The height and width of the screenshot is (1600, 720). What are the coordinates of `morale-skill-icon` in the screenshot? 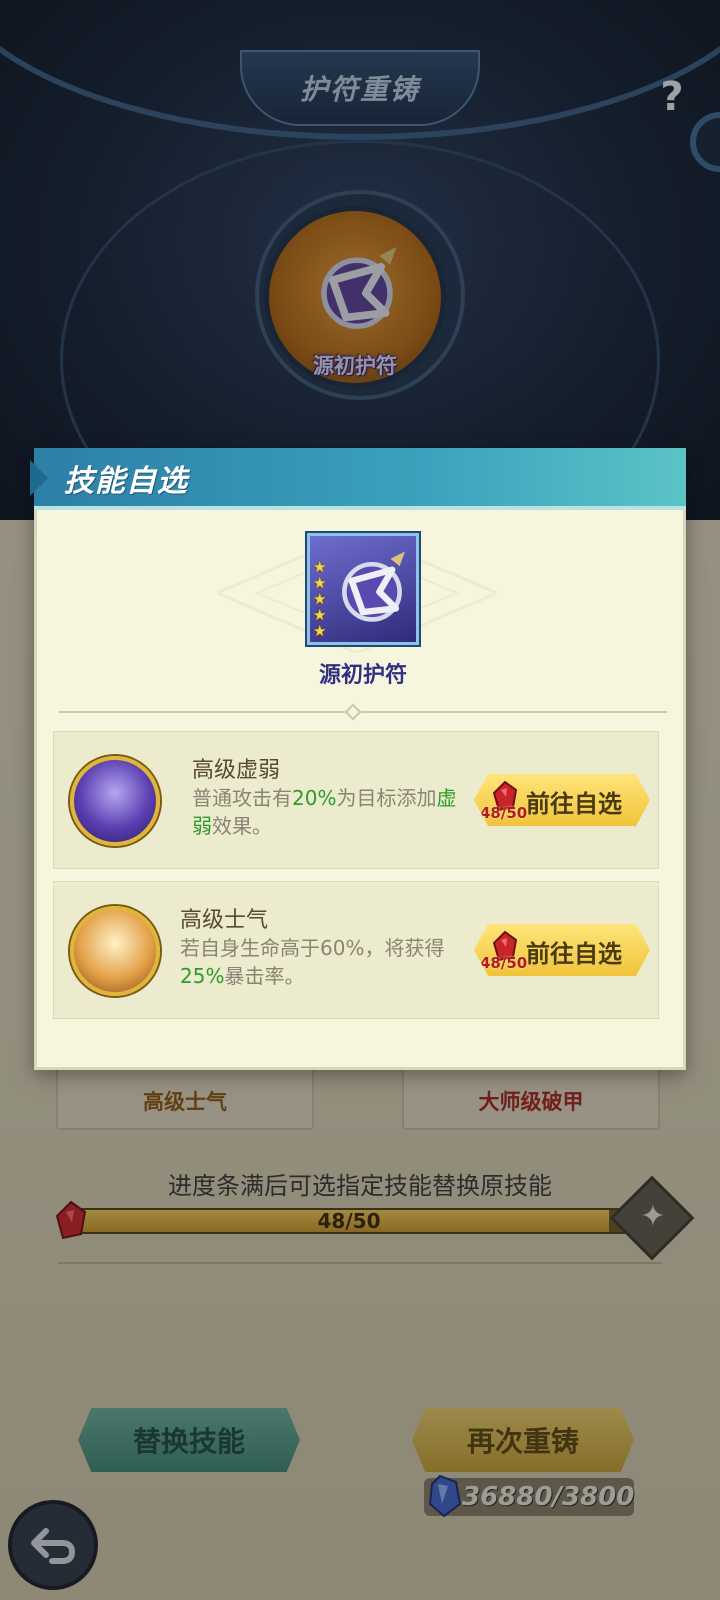 It's located at (115, 951).